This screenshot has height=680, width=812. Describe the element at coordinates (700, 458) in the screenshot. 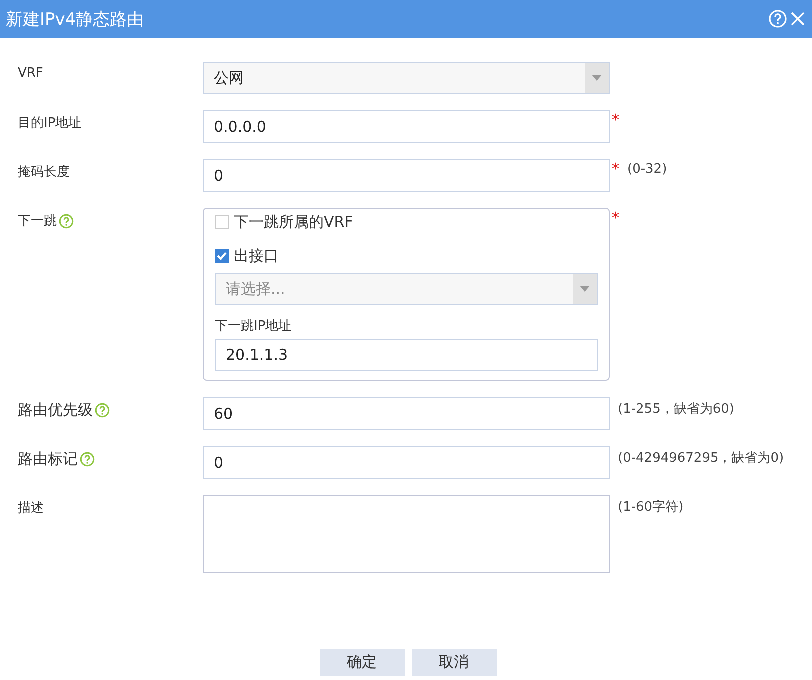

I see `range-hint: (0-4294967295，缺省为0)` at that location.